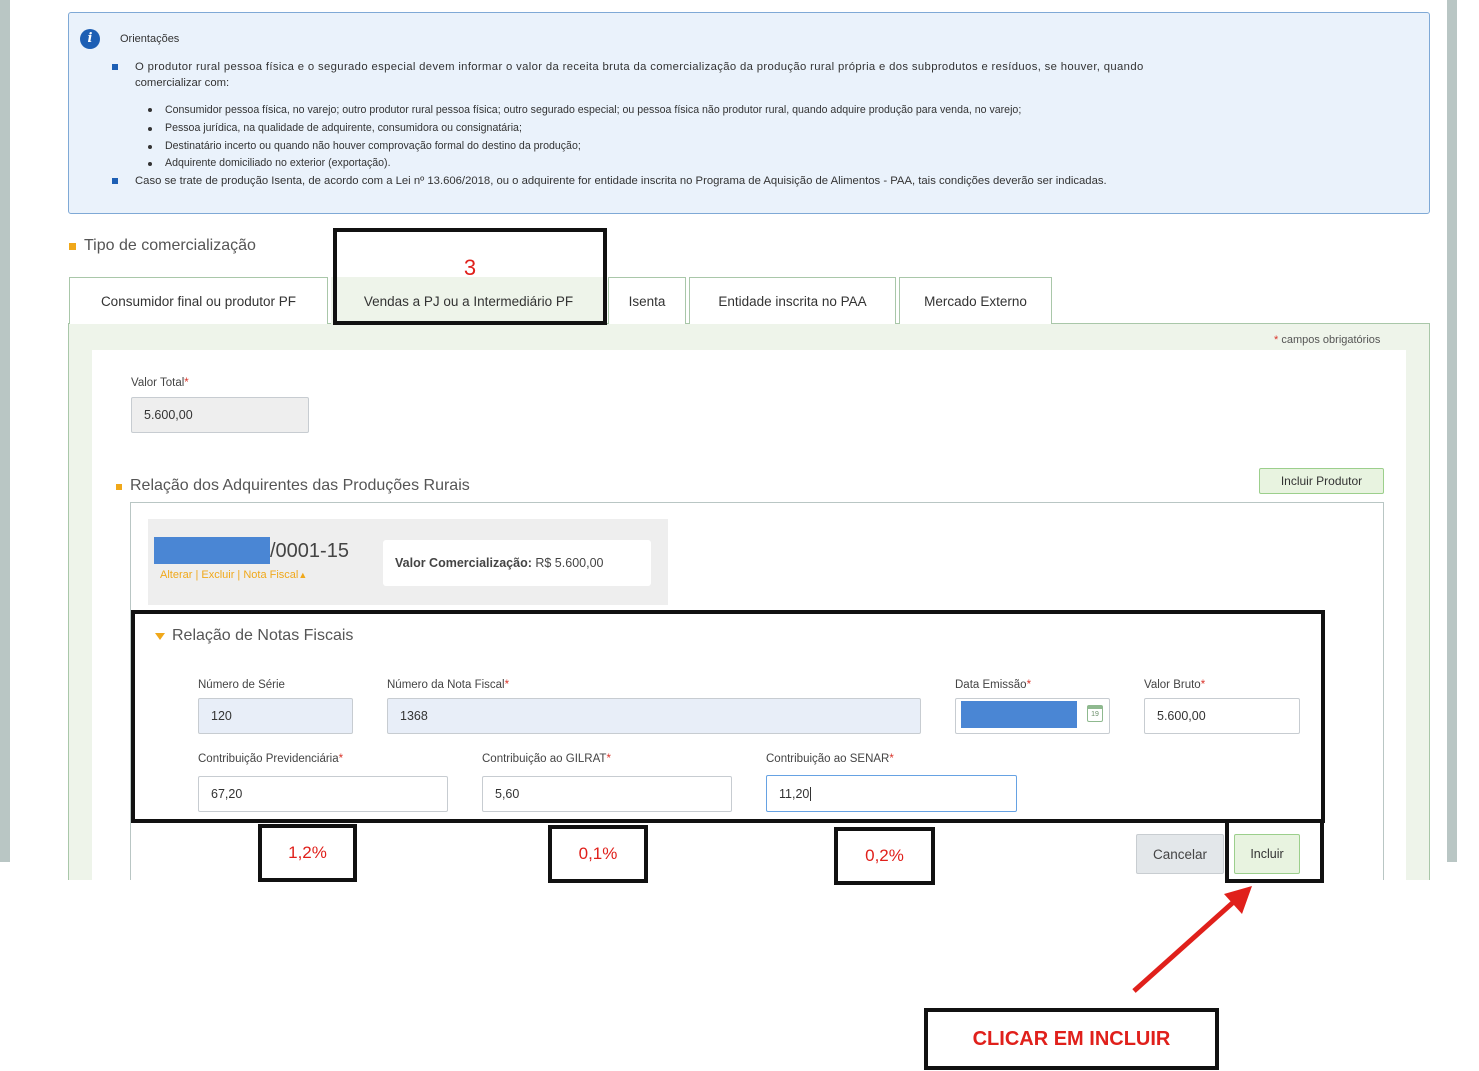 The width and height of the screenshot is (1479, 1071). Describe the element at coordinates (212, 550) in the screenshot. I see `redacted-cnpj` at that location.